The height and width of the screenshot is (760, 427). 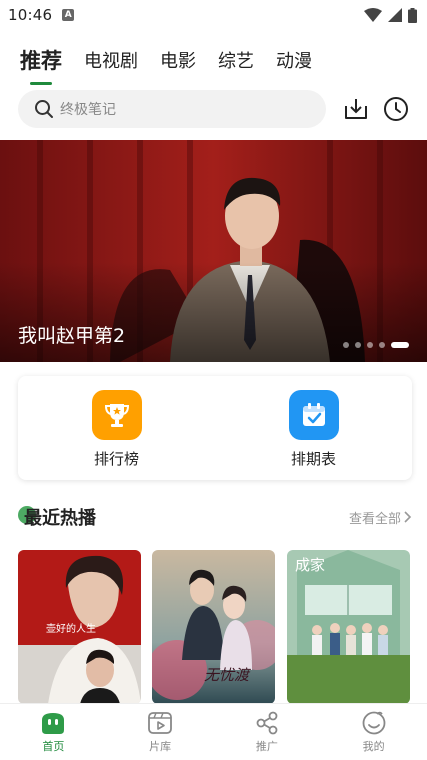 What do you see at coordinates (160, 723) in the screenshot?
I see `video-library-icon` at bounding box center [160, 723].